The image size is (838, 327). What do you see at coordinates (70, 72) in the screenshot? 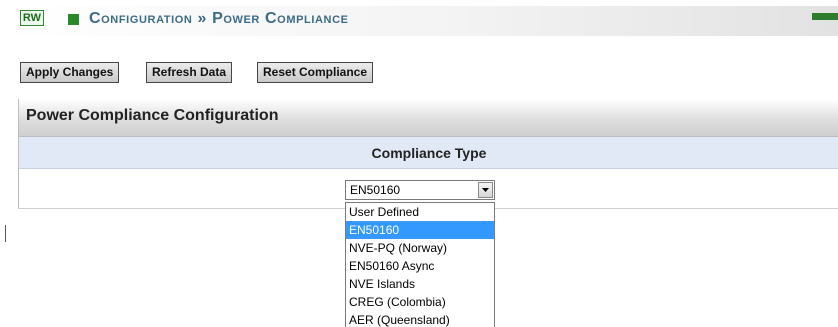
I see `apply-changes-button: Apply Changes` at bounding box center [70, 72].